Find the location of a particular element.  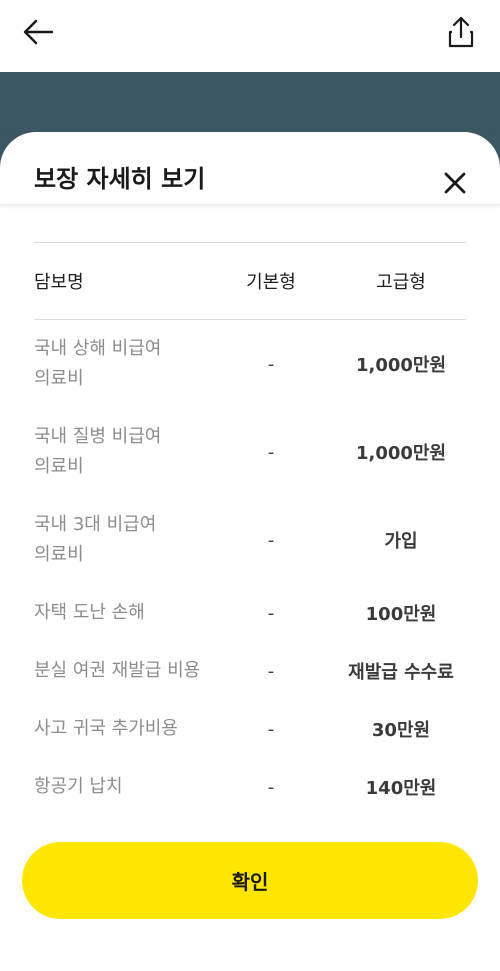

premium-value: 재발급 수수료 is located at coordinates (401, 672).